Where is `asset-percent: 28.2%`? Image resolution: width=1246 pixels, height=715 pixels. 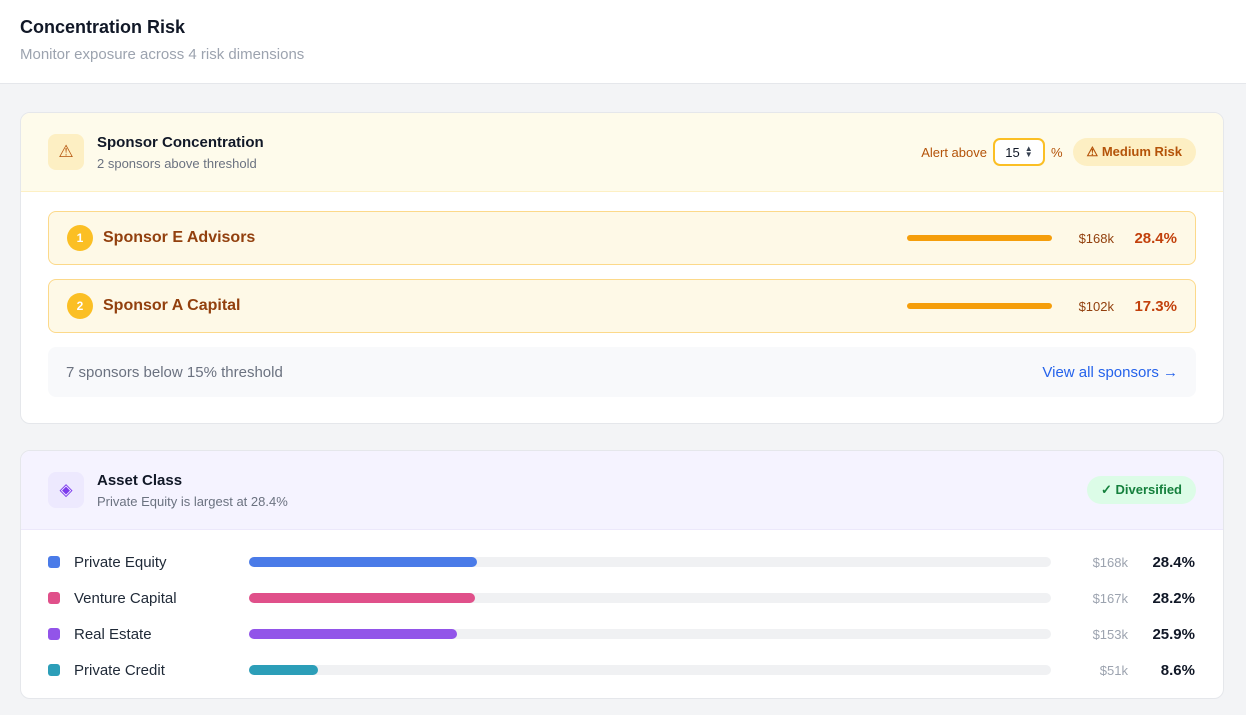
asset-percent: 28.2% is located at coordinates (1173, 598).